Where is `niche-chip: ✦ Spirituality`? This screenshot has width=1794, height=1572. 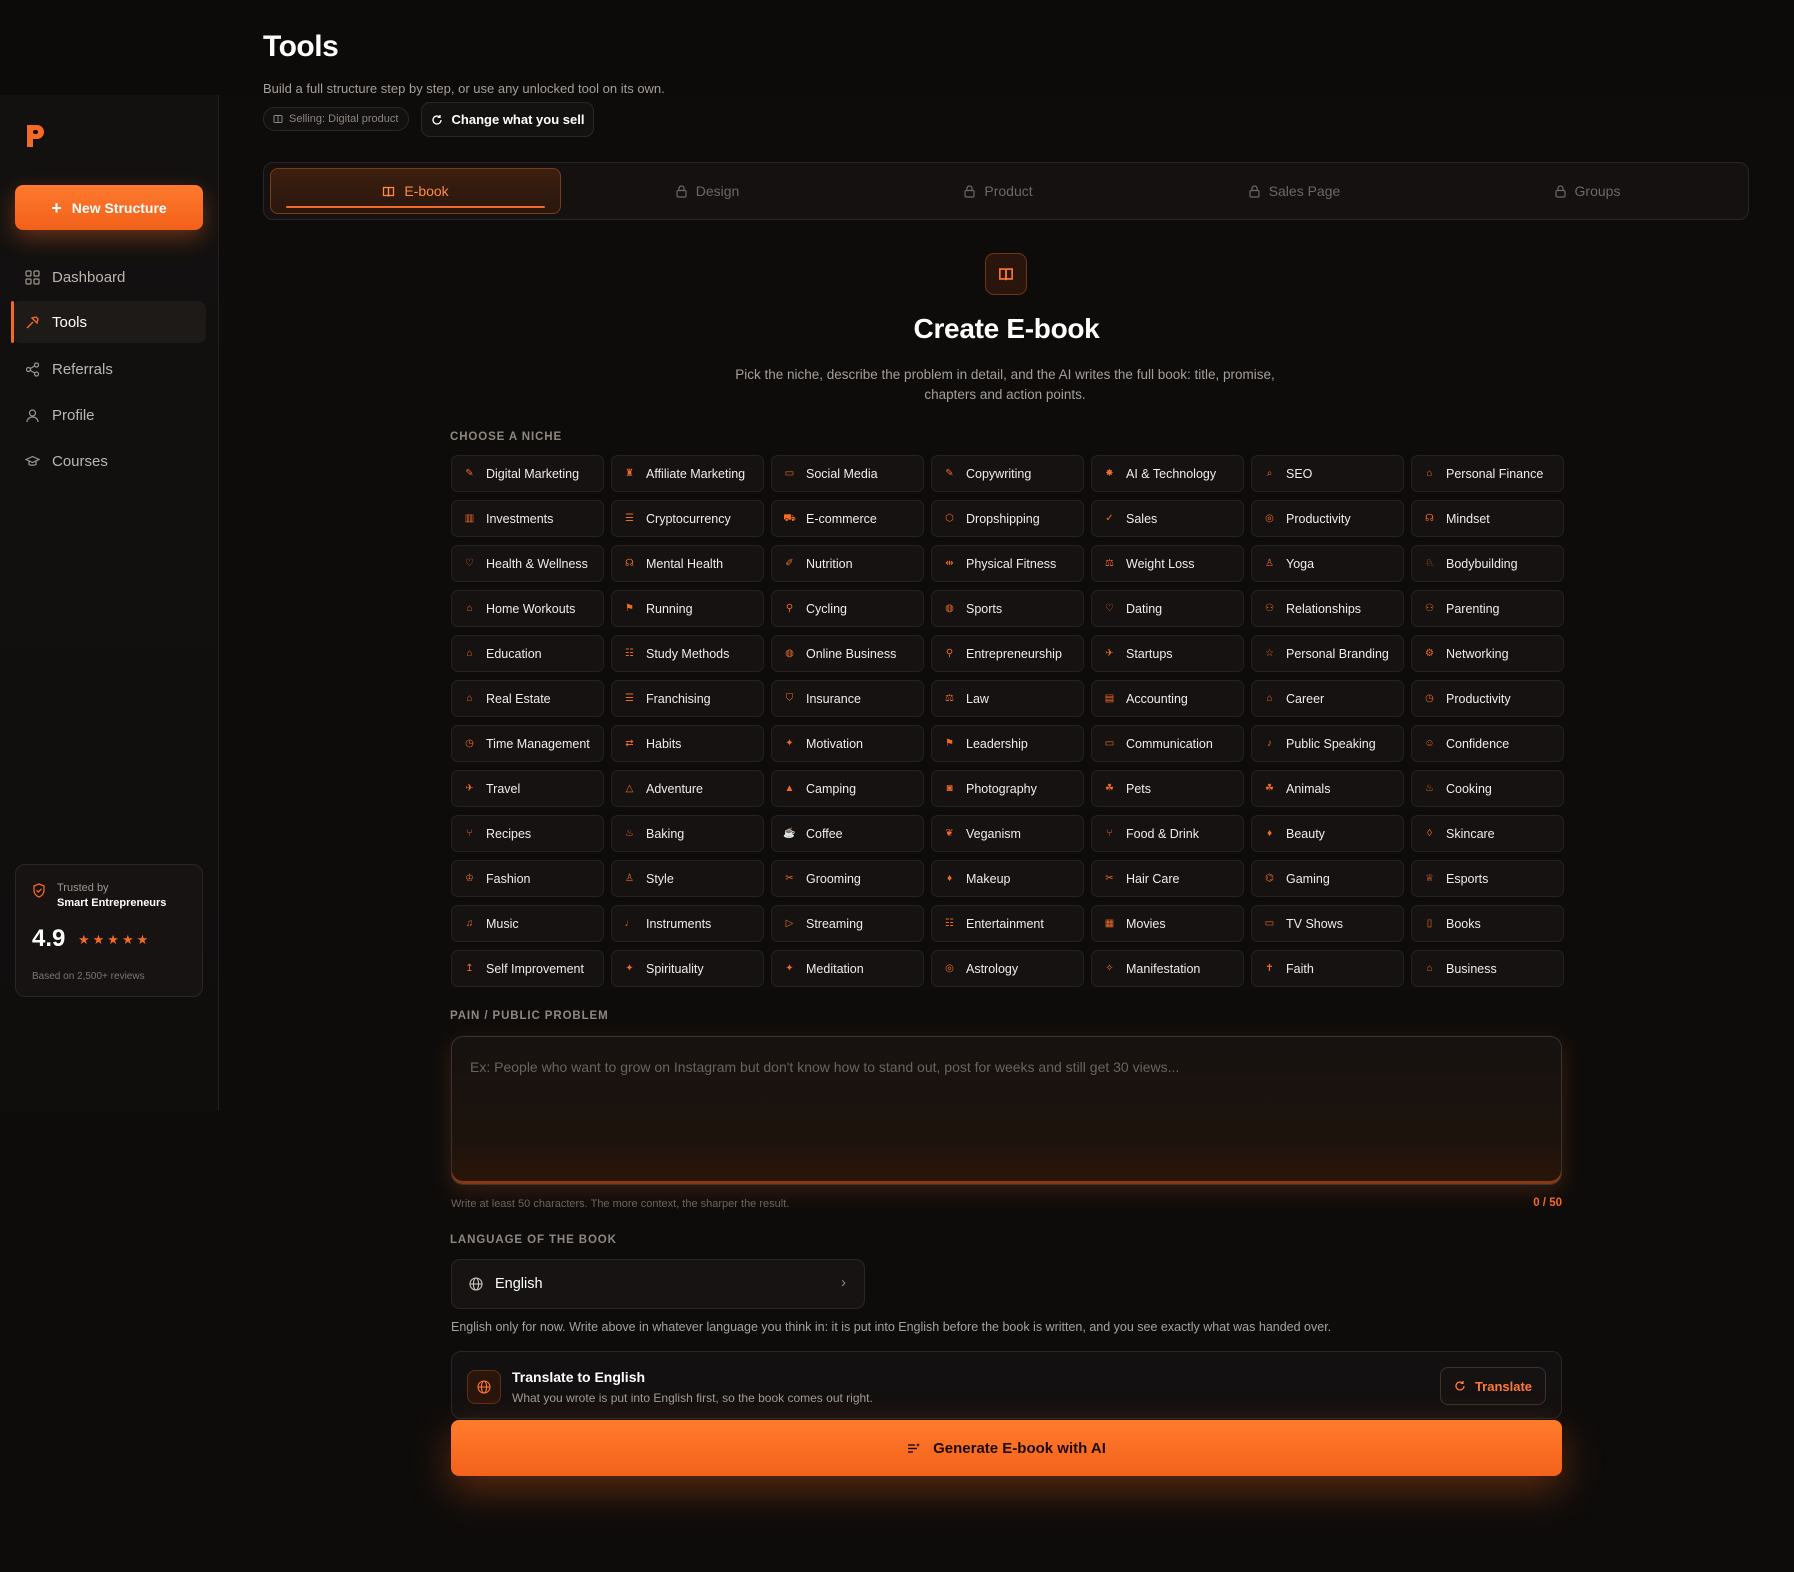 niche-chip: ✦ Spirituality is located at coordinates (687, 968).